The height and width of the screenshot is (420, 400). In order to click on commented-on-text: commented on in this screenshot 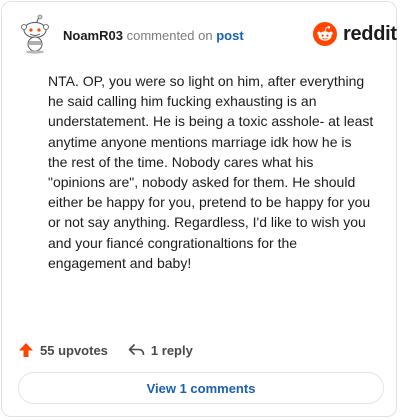, I will do `click(169, 35)`.